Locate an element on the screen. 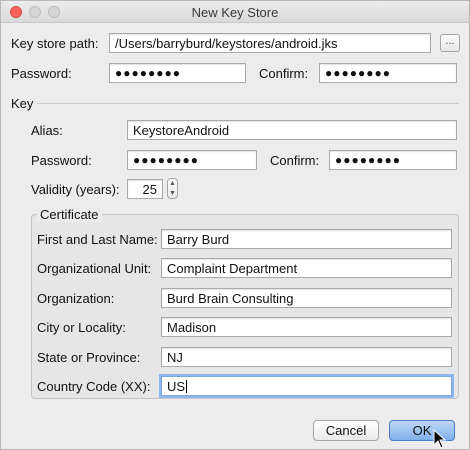 The height and width of the screenshot is (450, 470). city-label: City or Locality: is located at coordinates (81, 327).